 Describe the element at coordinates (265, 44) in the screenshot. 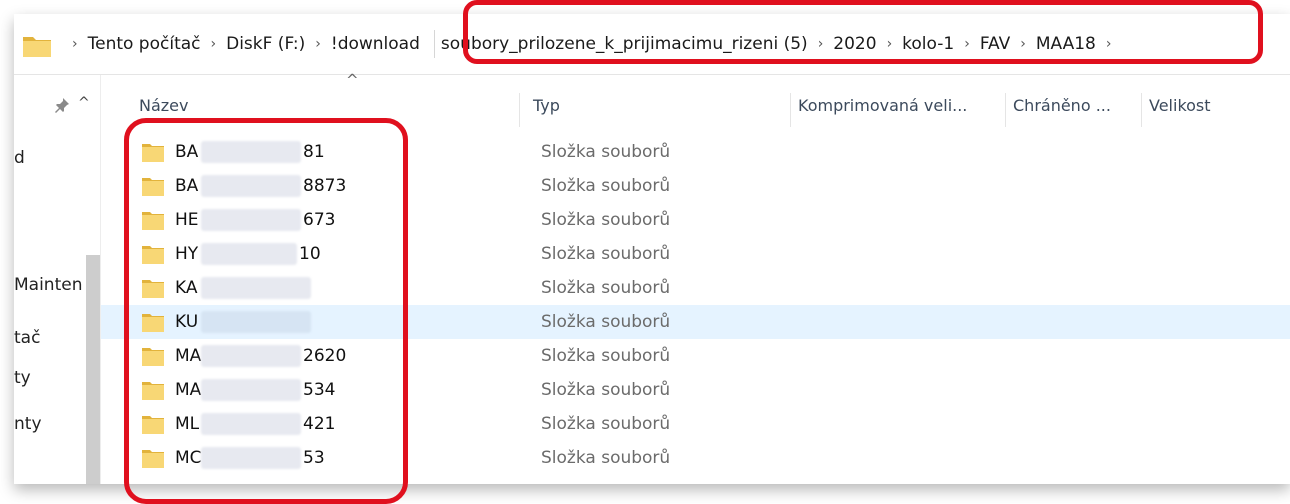

I see `breadcrumb-diskf: DiskF (F:)` at that location.